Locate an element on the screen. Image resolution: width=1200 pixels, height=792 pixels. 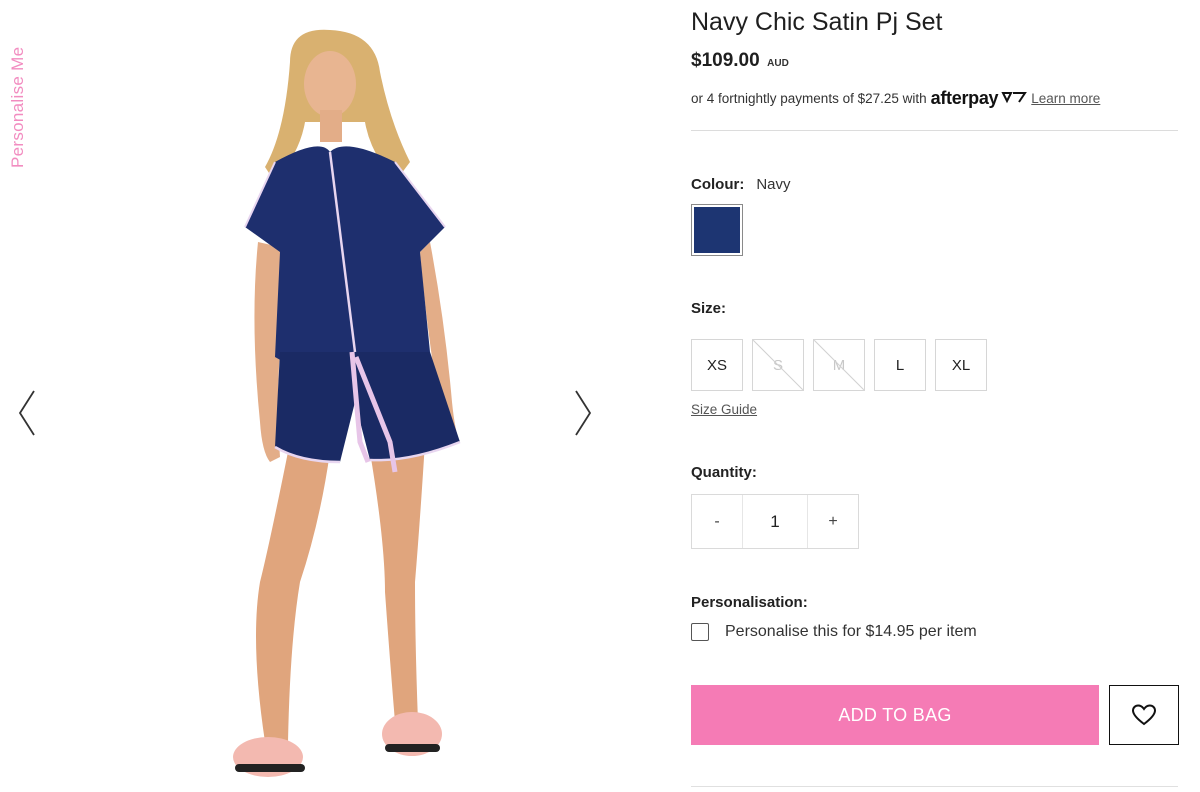
size-guide-link: Size Guide is located at coordinates (724, 409).